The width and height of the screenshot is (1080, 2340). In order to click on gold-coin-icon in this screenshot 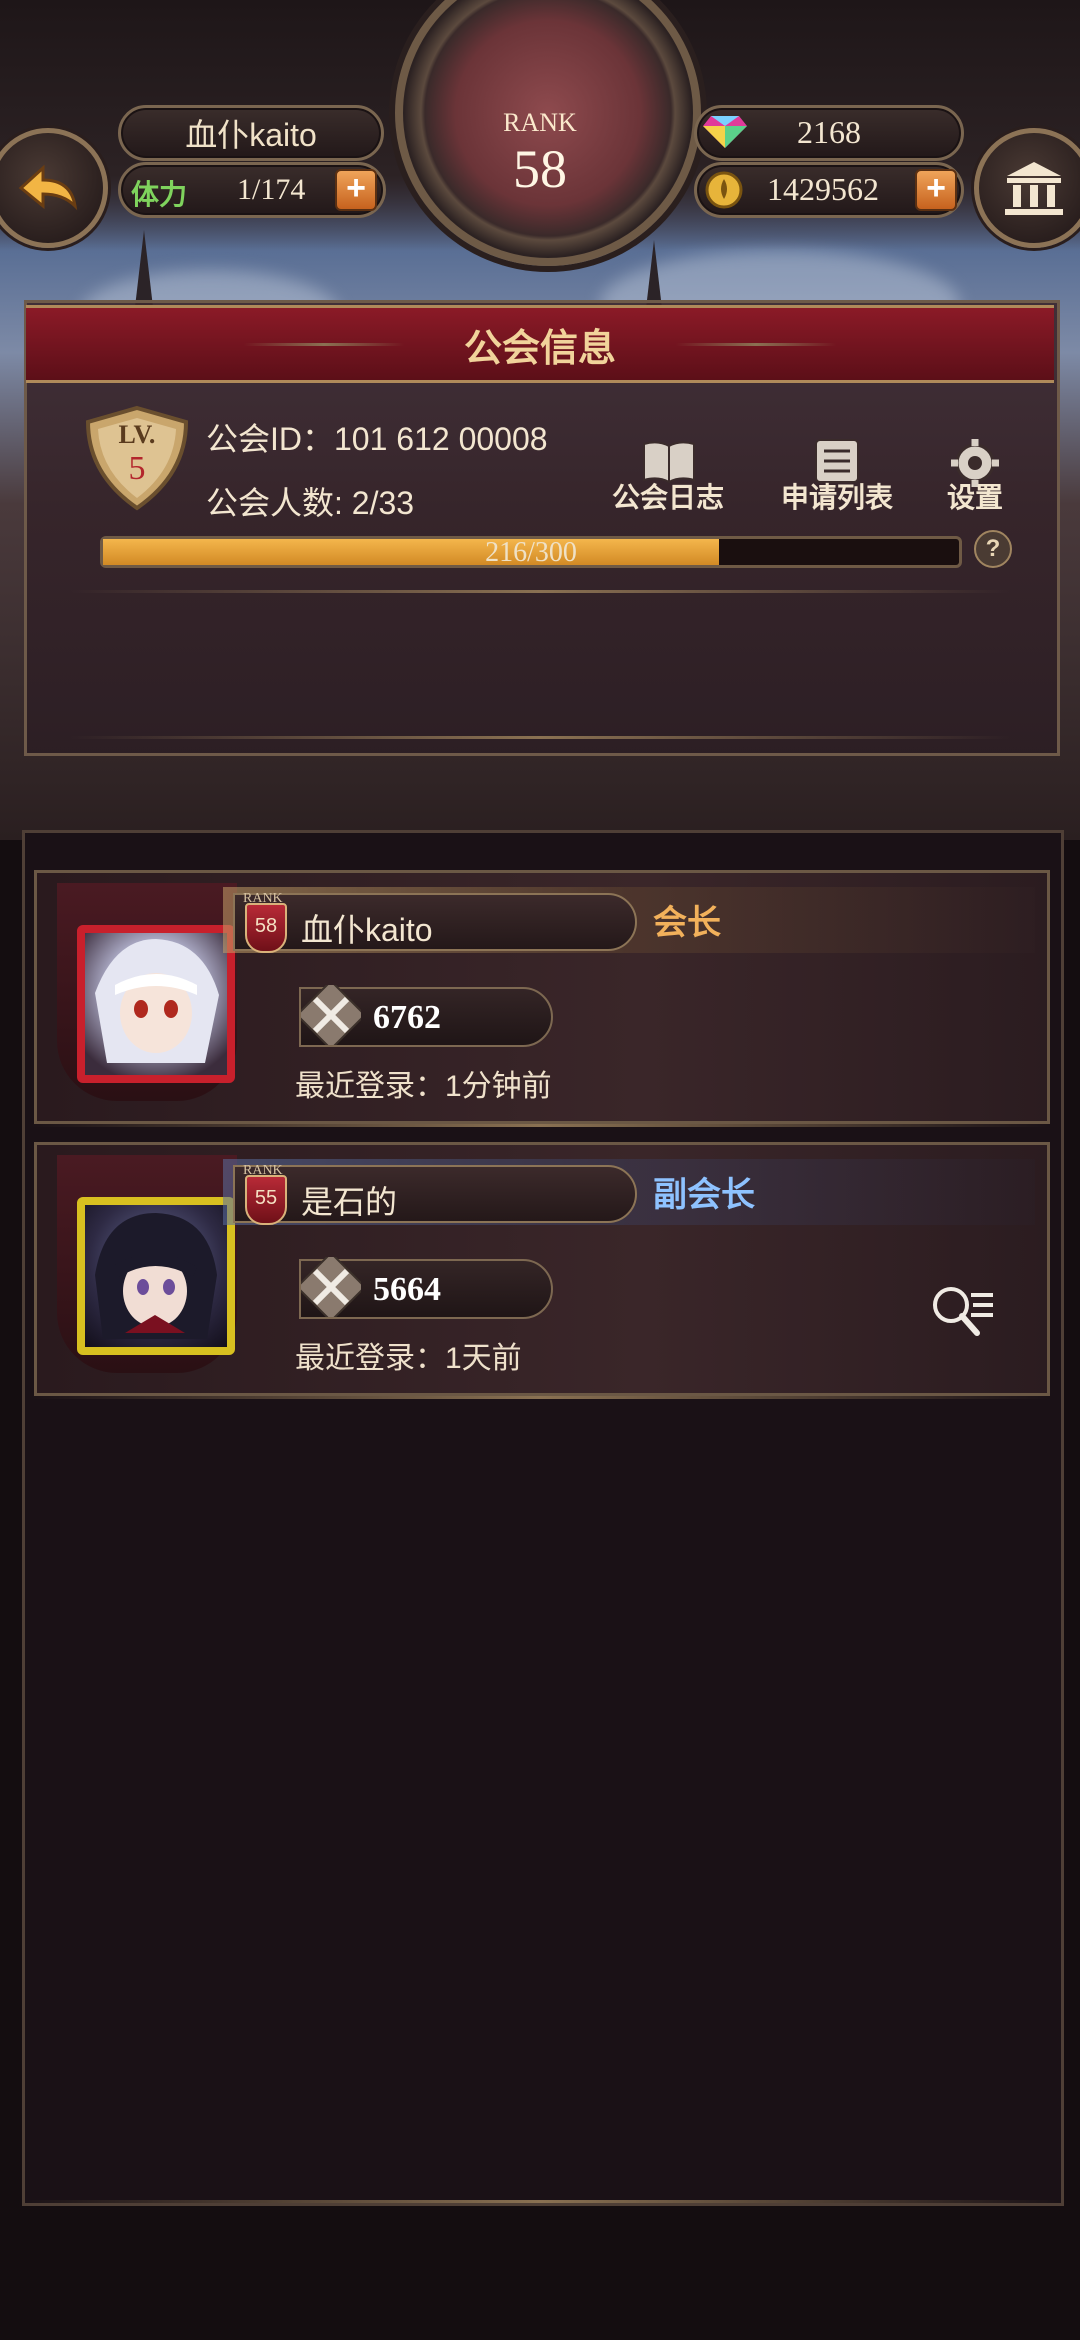, I will do `click(724, 190)`.